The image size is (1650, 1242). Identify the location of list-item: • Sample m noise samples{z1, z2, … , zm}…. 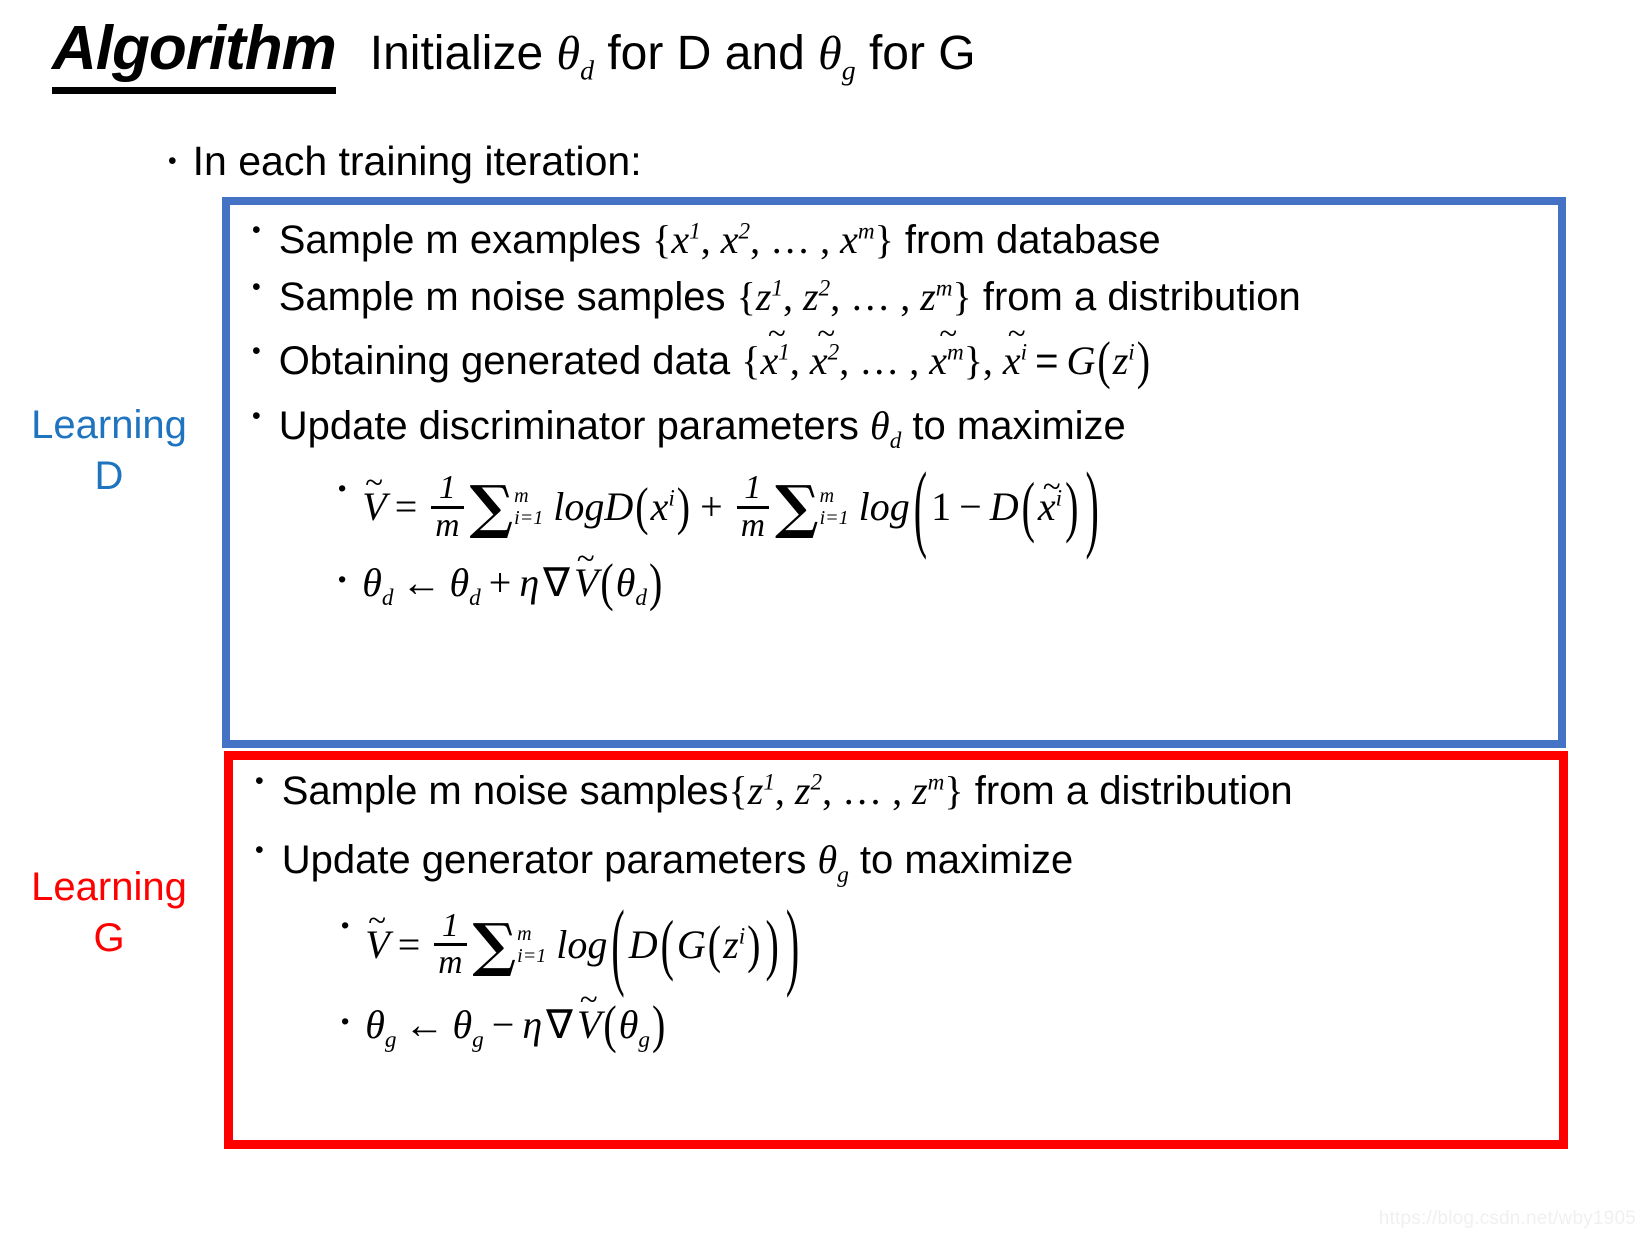
(902, 791).